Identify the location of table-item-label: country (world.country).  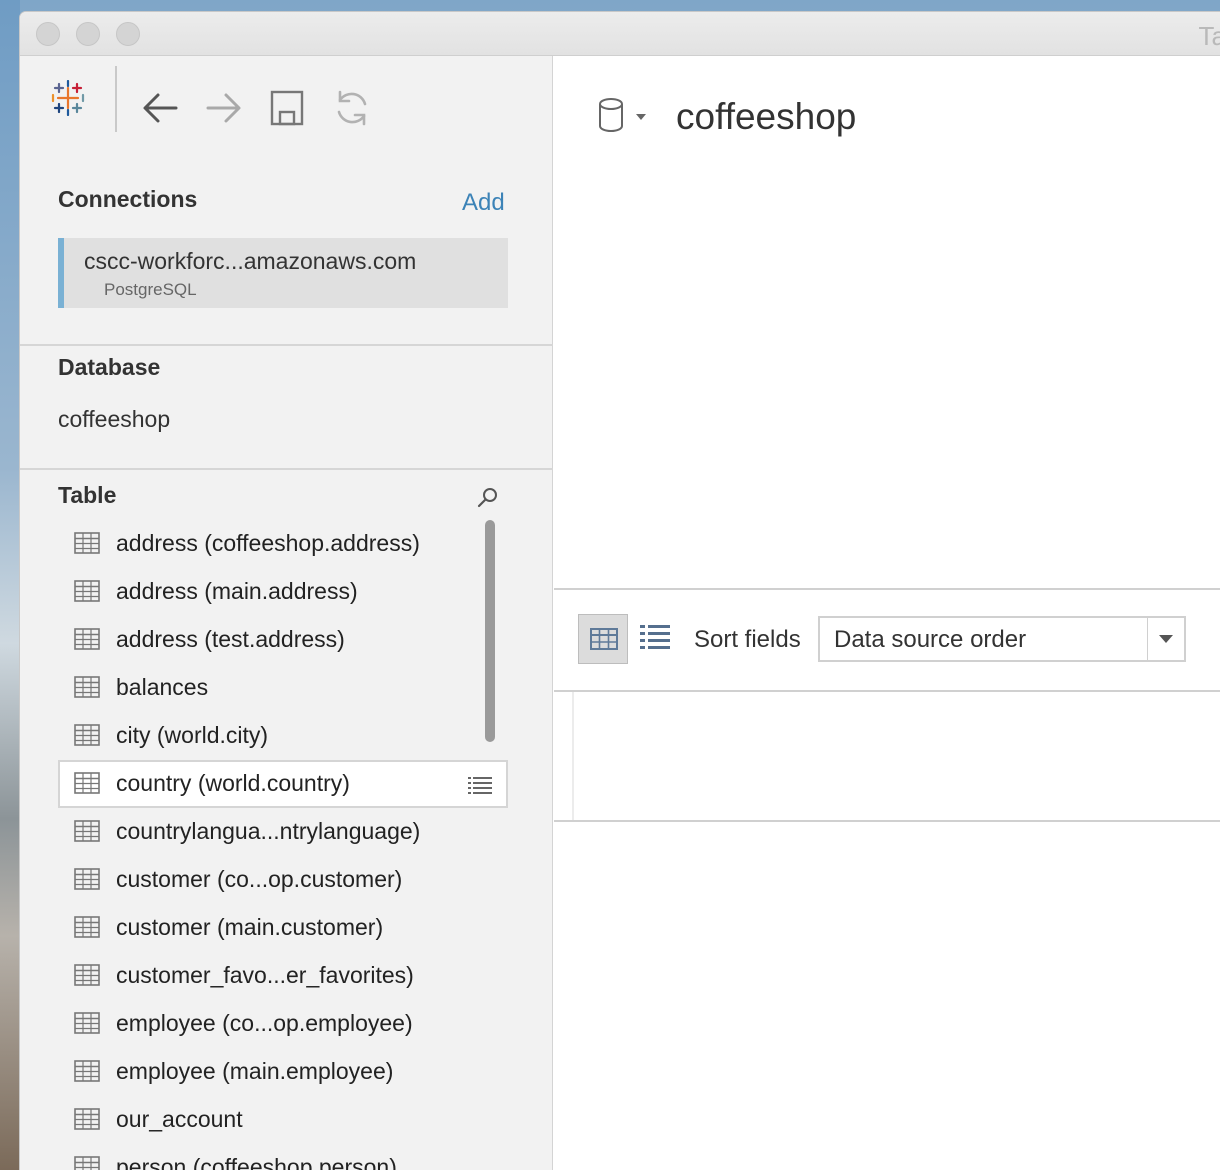
(233, 783).